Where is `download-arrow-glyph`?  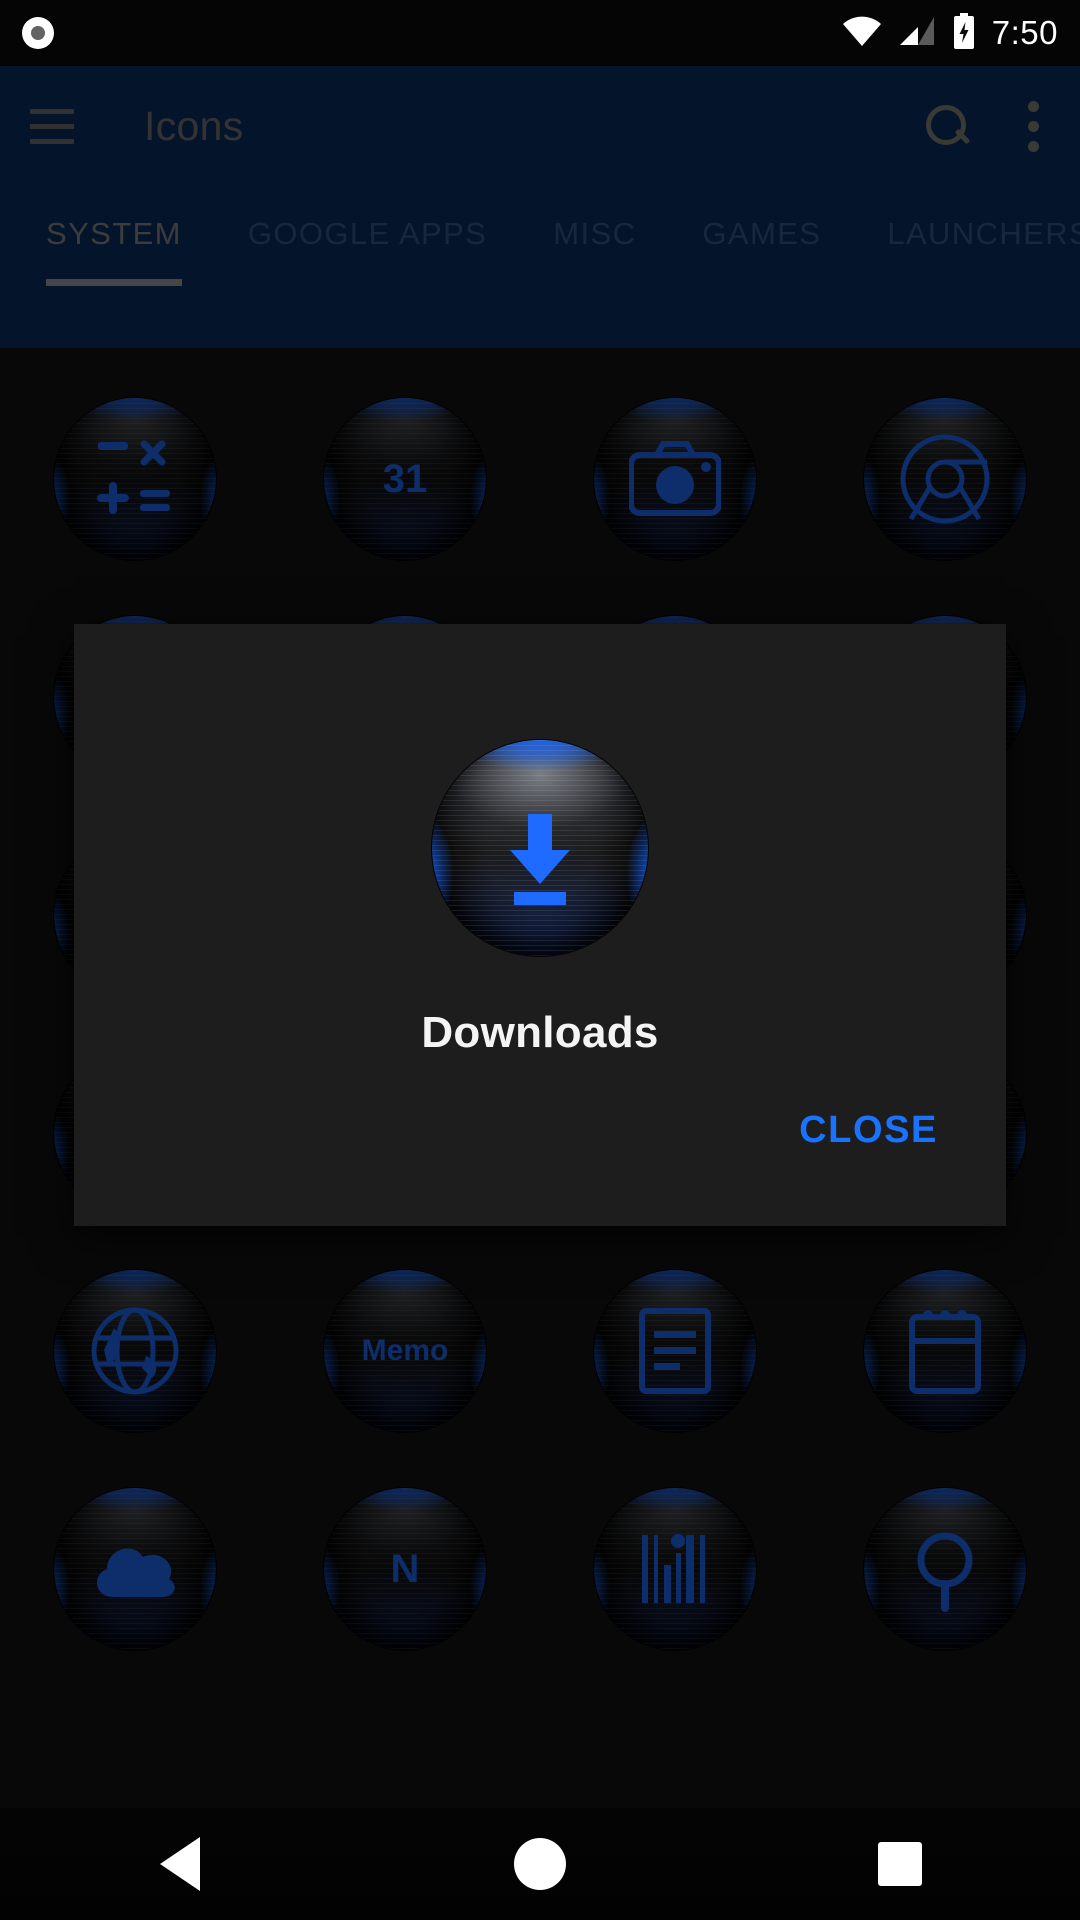
download-arrow-glyph is located at coordinates (540, 848).